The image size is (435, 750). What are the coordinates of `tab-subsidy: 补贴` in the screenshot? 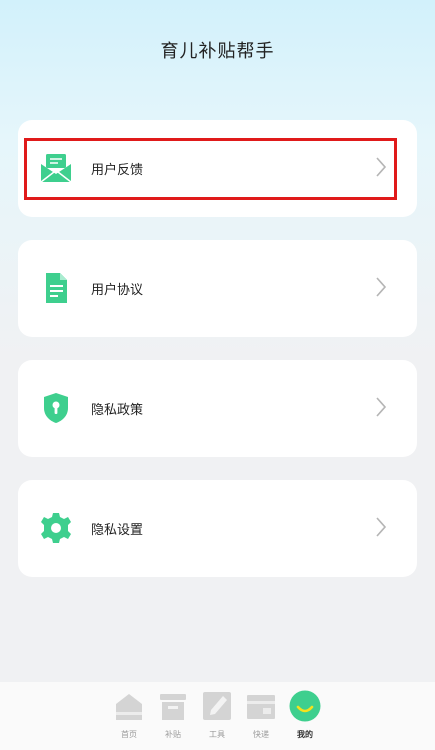 It's located at (173, 715).